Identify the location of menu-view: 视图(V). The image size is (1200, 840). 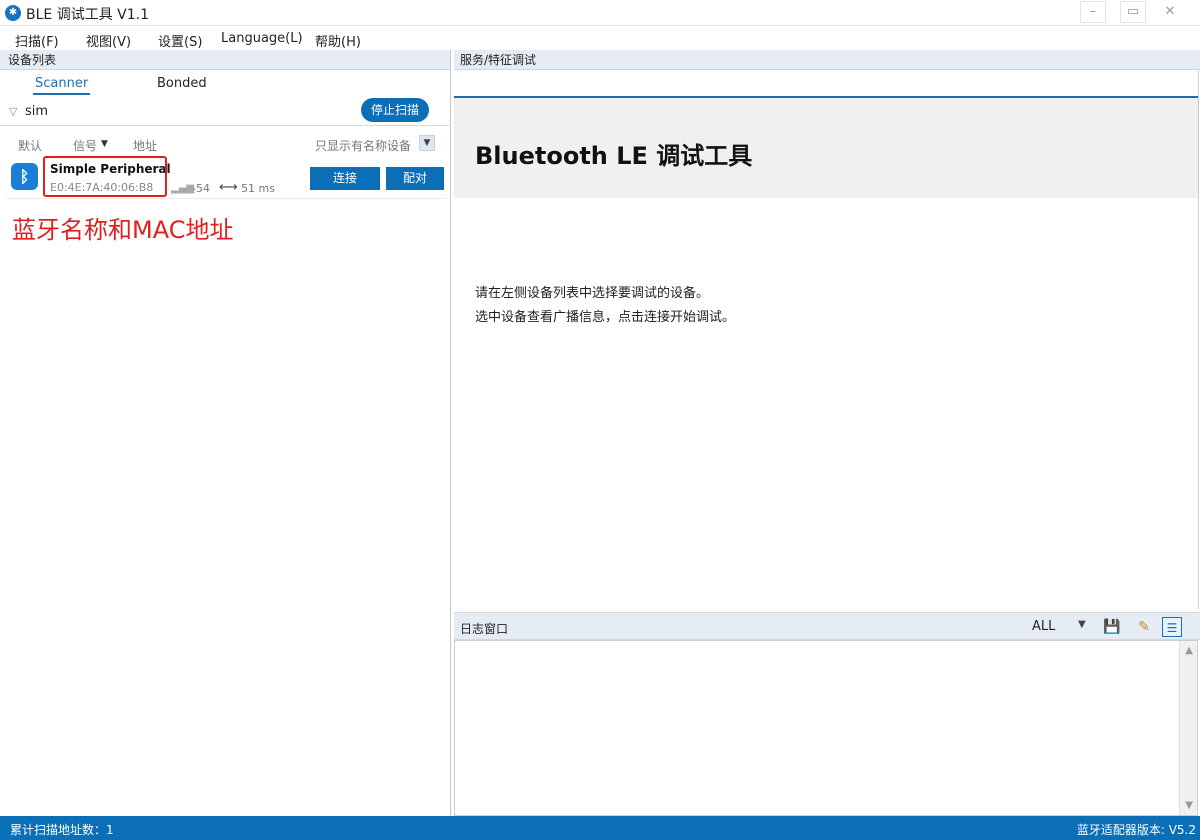
(108, 40).